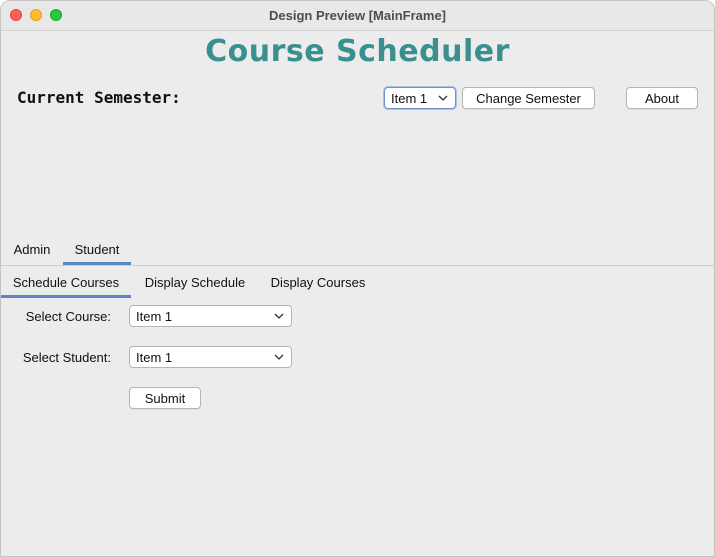 This screenshot has height=557, width=715. I want to click on window-title: Design Preview [MainFrame], so click(357, 15).